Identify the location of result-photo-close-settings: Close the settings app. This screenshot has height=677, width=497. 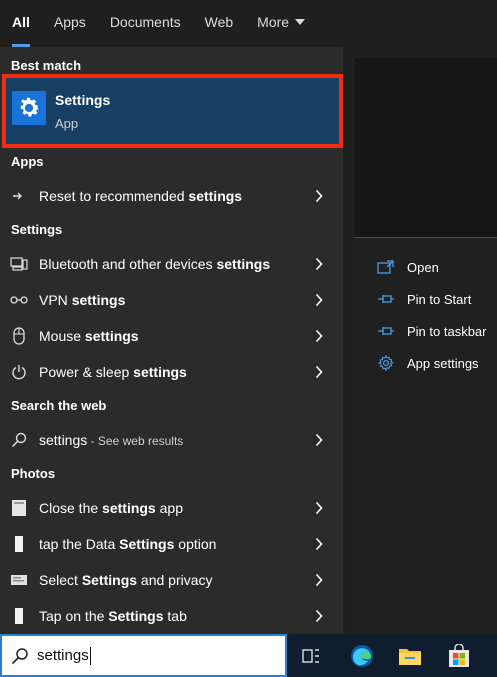
(171, 508).